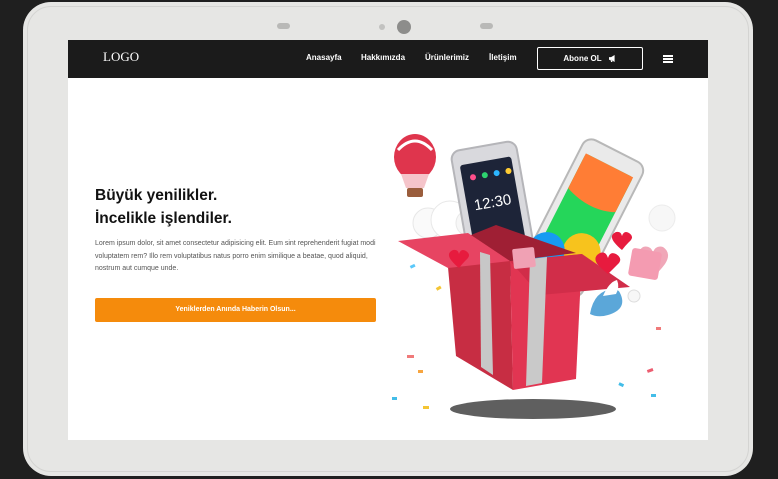 Image resolution: width=778 pixels, height=479 pixels. I want to click on nav-contact-link: İletişim, so click(503, 57).